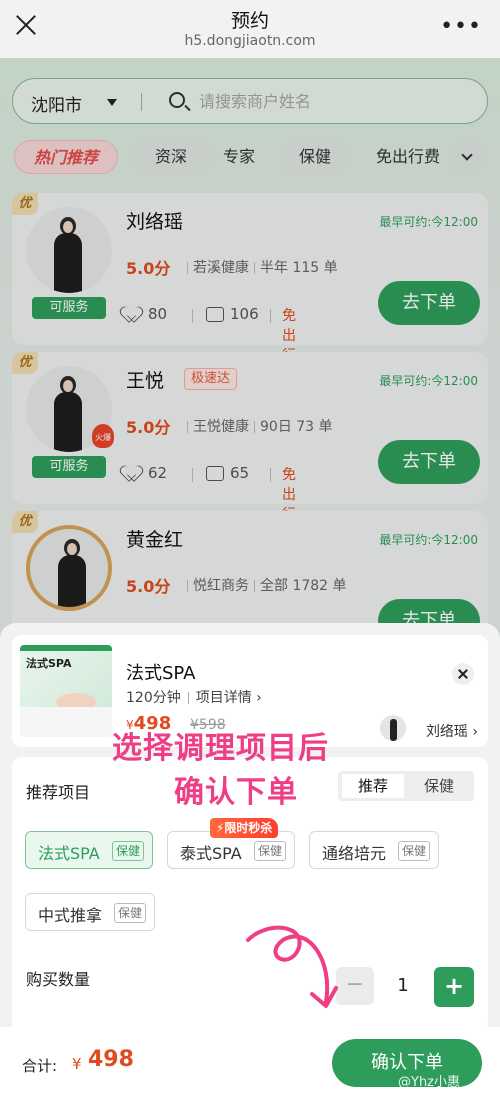 The height and width of the screenshot is (1097, 500). I want to click on flash-sale-badge: ⚡限时秒杀, so click(244, 828).